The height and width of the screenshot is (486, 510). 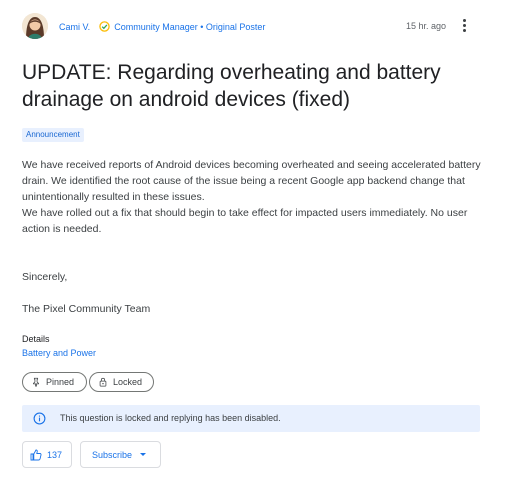 I want to click on sign-off: Sincerely,, so click(x=45, y=277).